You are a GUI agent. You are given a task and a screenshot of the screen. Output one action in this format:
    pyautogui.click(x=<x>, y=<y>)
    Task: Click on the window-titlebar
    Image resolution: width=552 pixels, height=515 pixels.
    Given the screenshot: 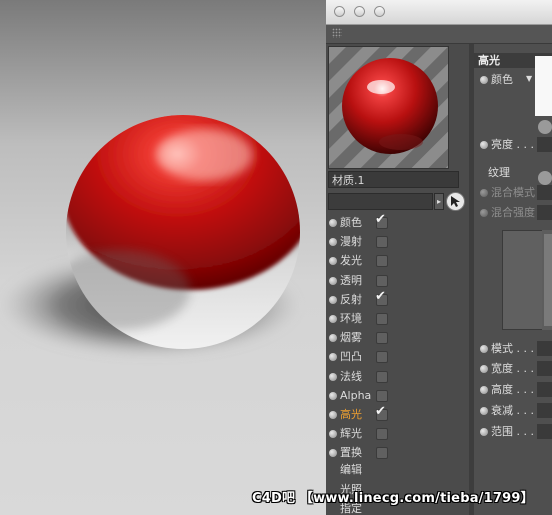 What is the action you would take?
    pyautogui.click(x=439, y=12)
    